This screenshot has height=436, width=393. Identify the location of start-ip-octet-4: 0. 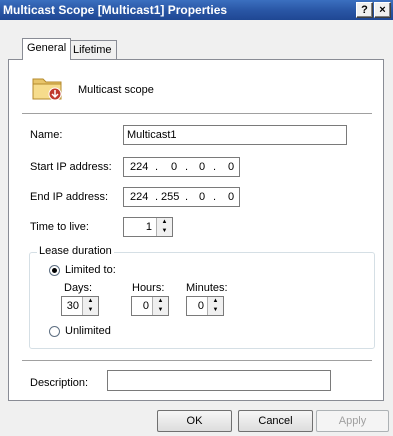
(231, 167).